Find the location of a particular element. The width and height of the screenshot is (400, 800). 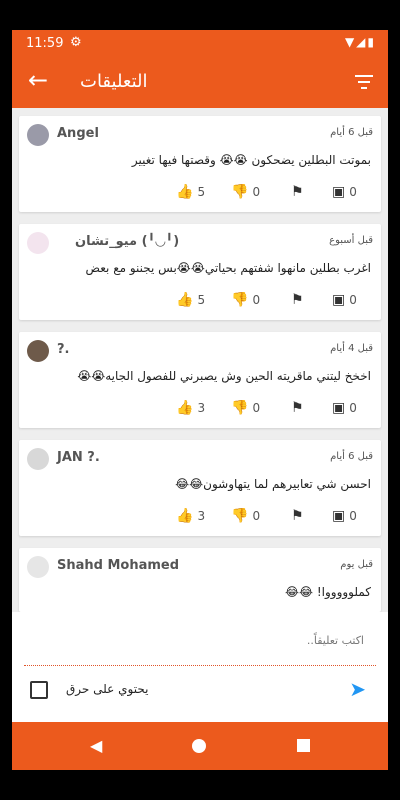

send-icon: ➤ is located at coordinates (357, 689).